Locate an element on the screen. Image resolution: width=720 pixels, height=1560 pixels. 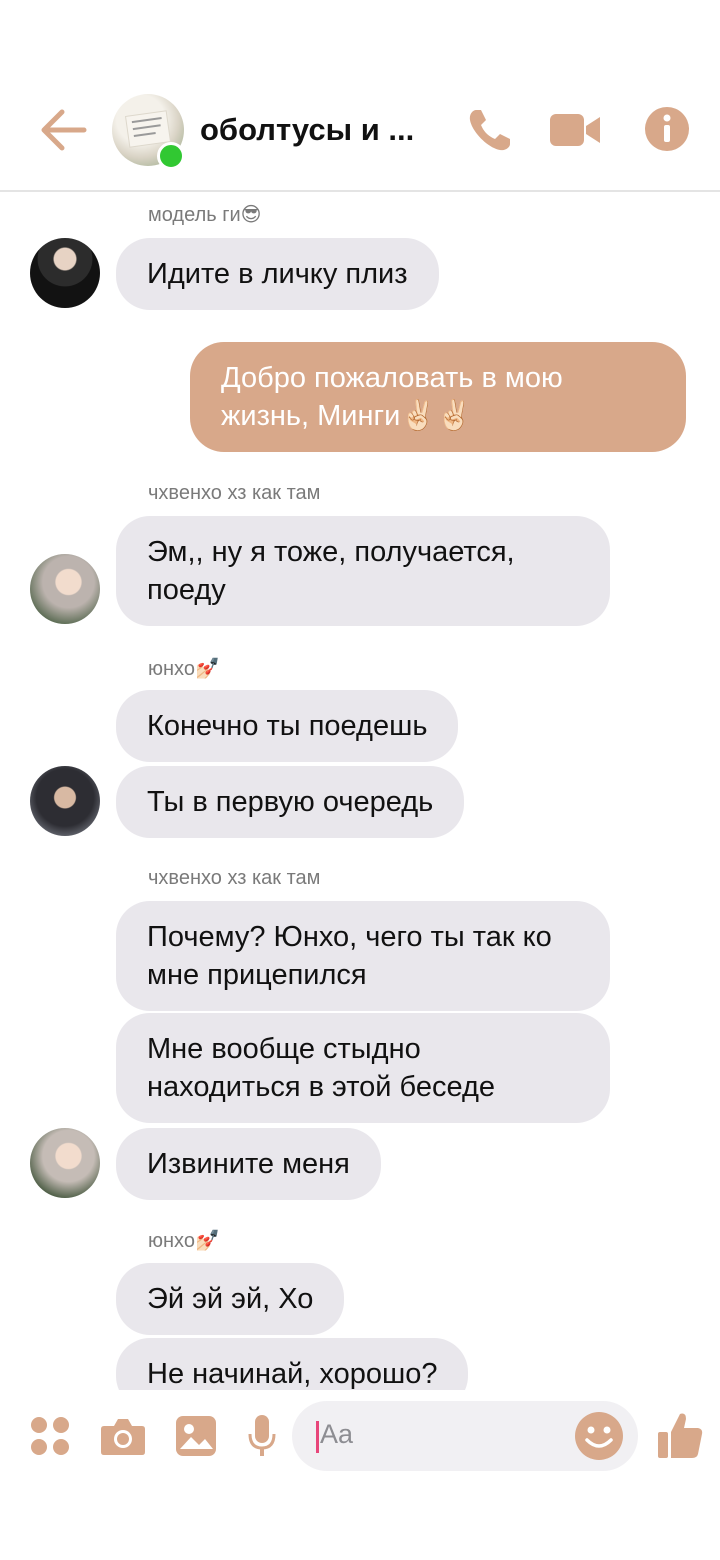
microphone-icon is located at coordinates (262, 1438).